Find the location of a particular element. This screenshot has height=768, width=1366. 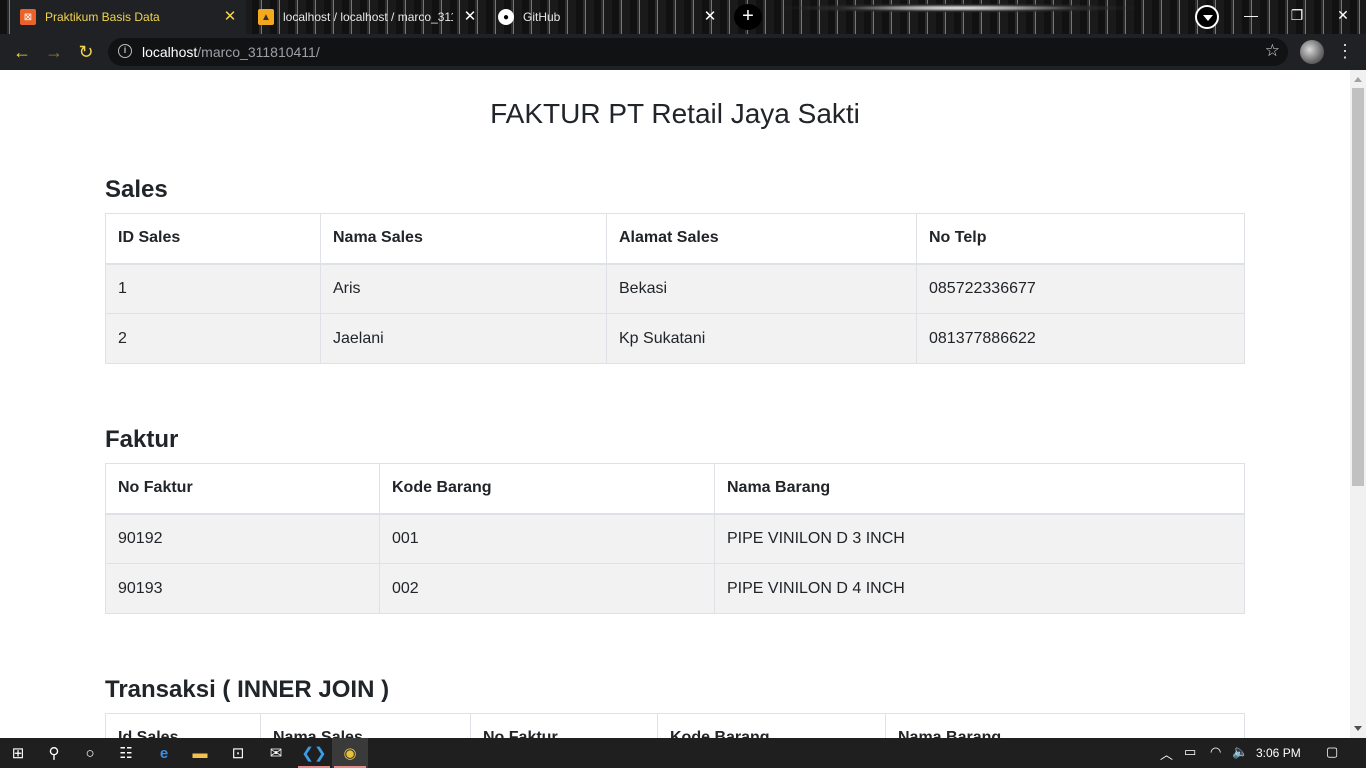

page-title: FAKTUR PT Retail Jaya Sakti is located at coordinates (675, 113).